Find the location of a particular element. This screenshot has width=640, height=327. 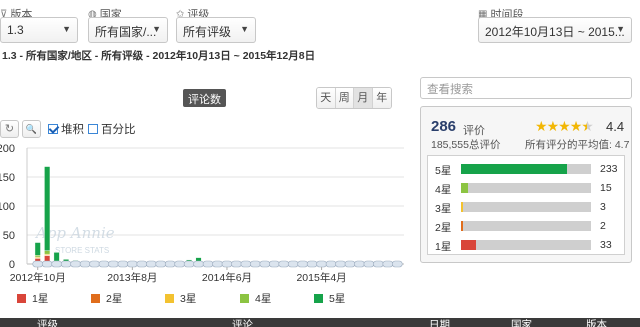

rating-row: 5星 233 is located at coordinates (527, 169).